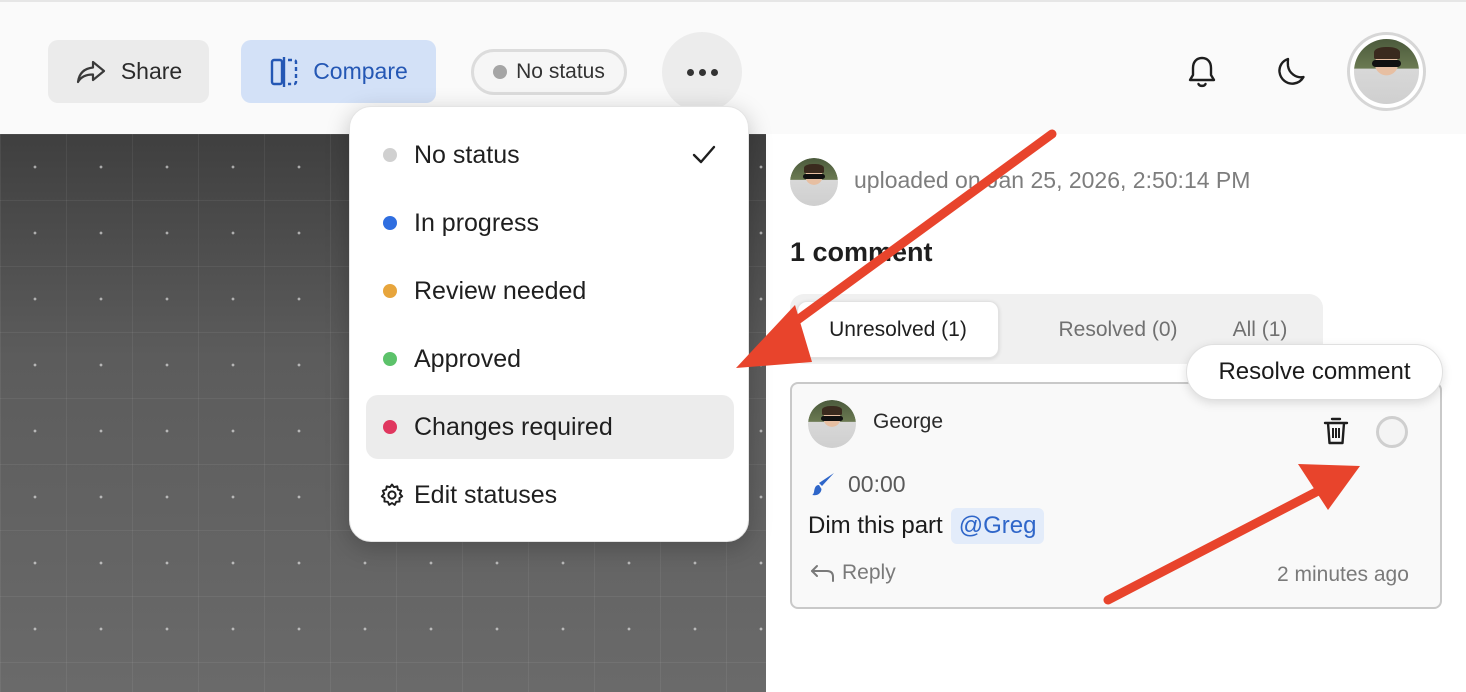  I want to click on brush-icon, so click(823, 484).